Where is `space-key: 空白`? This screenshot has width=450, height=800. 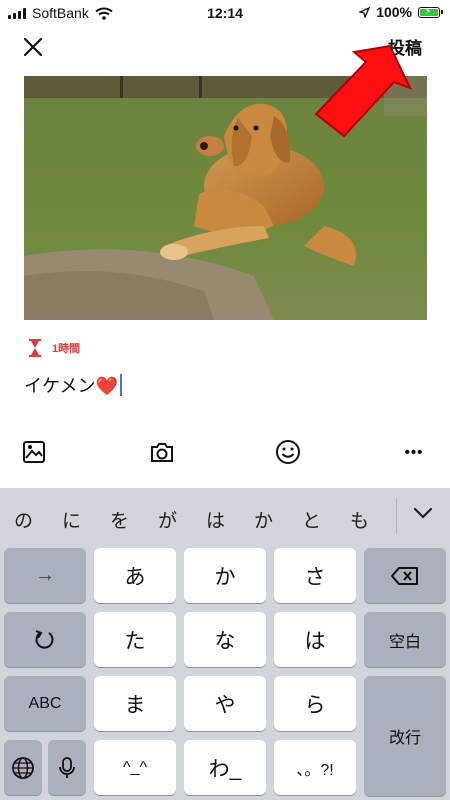 space-key: 空白 is located at coordinates (405, 639).